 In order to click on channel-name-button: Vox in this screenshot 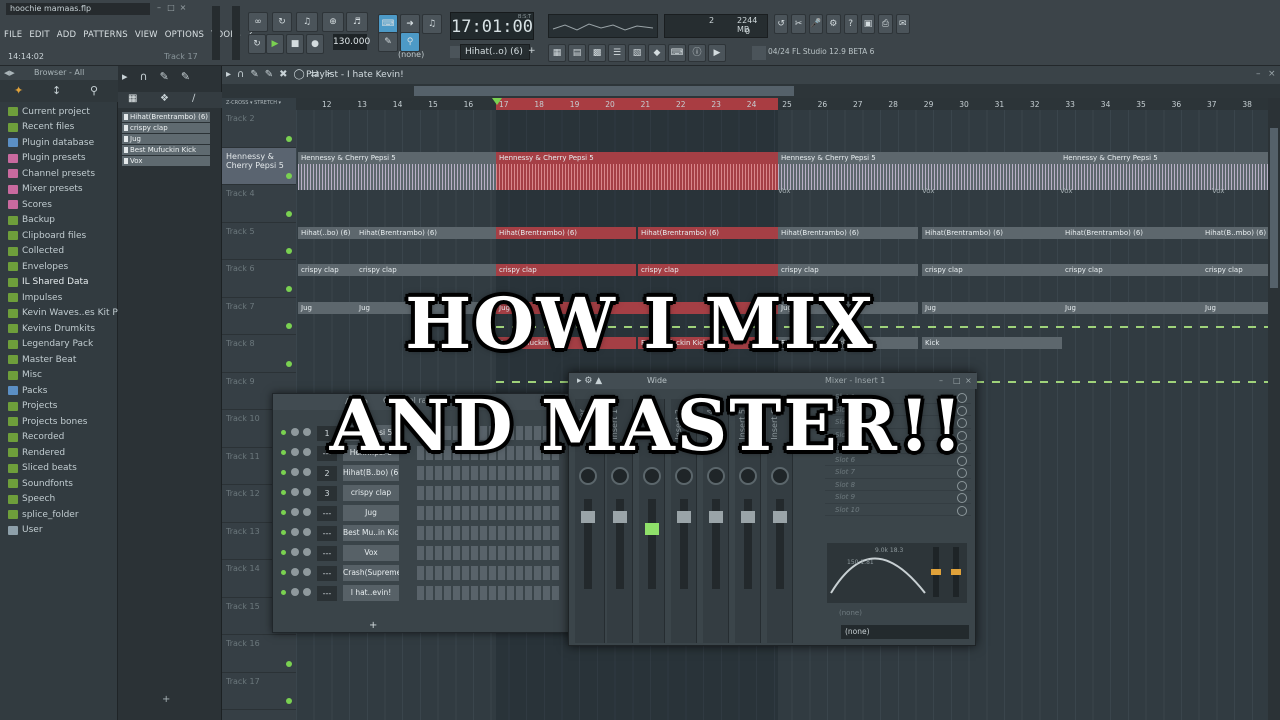, I will do `click(371, 553)`.